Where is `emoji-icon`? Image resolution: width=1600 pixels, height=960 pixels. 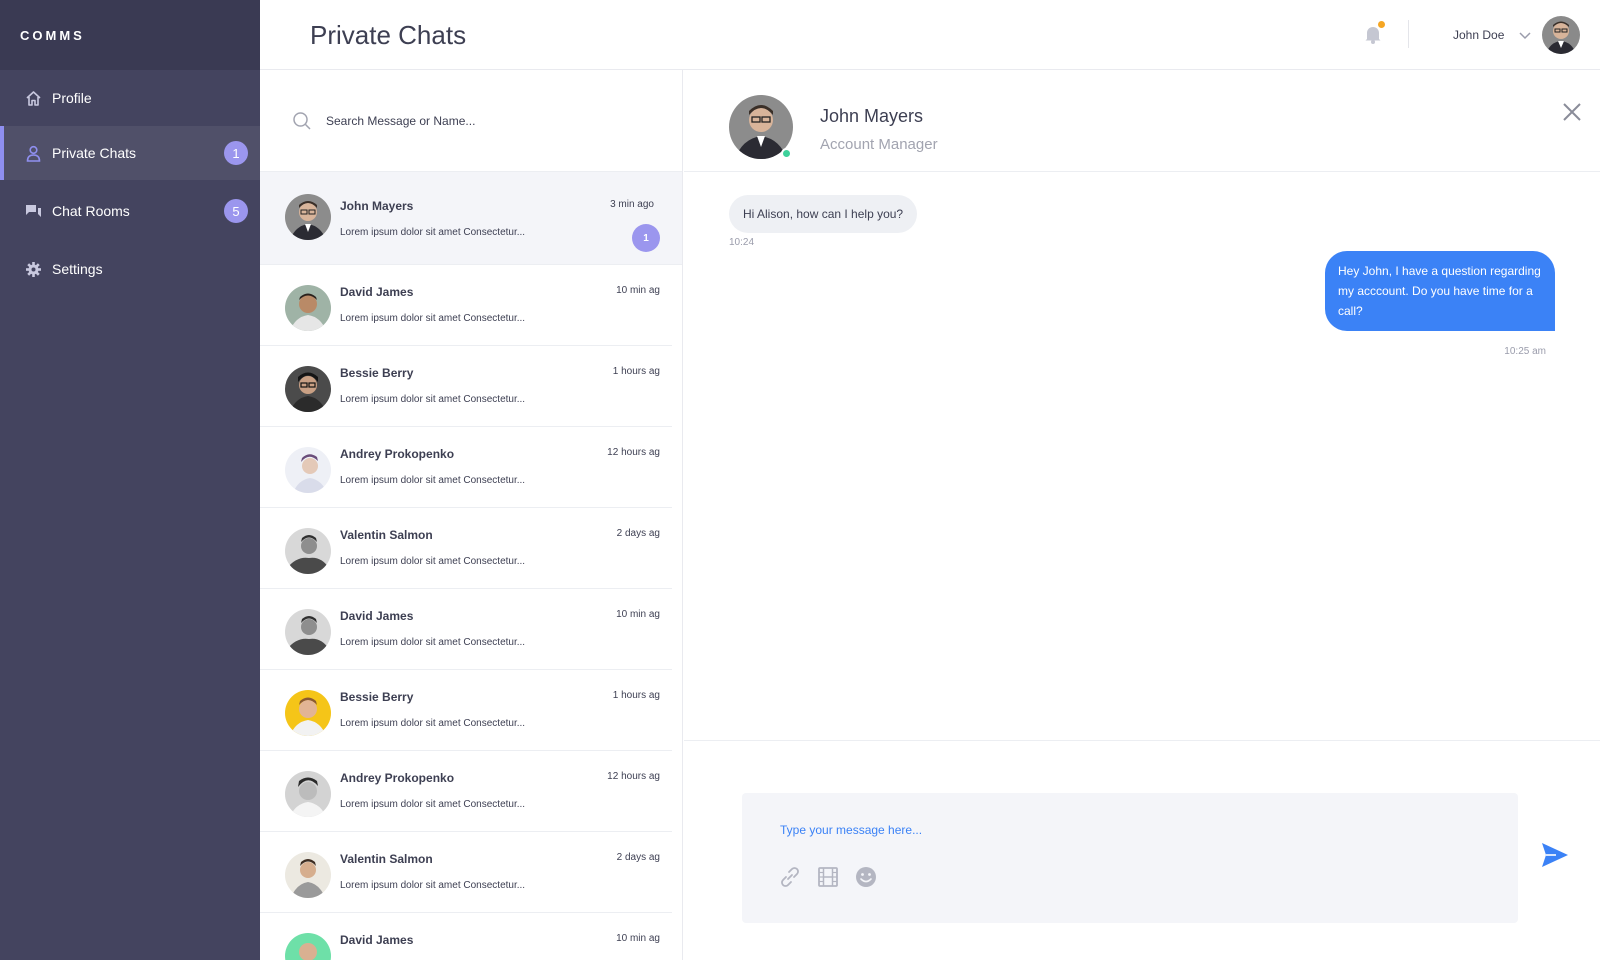 emoji-icon is located at coordinates (866, 877).